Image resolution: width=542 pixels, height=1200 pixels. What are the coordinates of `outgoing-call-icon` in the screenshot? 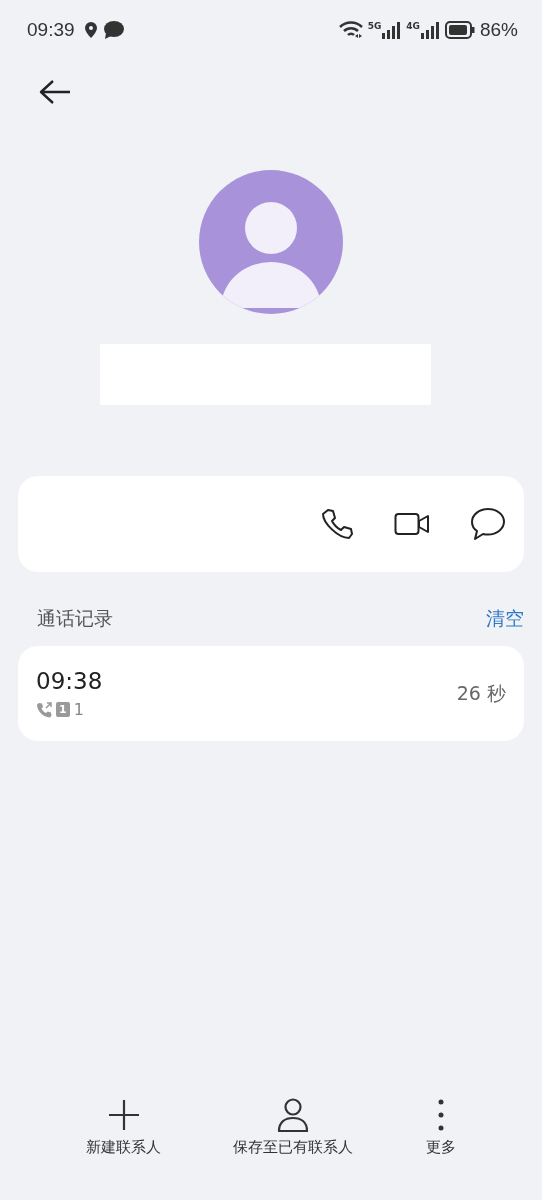 It's located at (44, 709).